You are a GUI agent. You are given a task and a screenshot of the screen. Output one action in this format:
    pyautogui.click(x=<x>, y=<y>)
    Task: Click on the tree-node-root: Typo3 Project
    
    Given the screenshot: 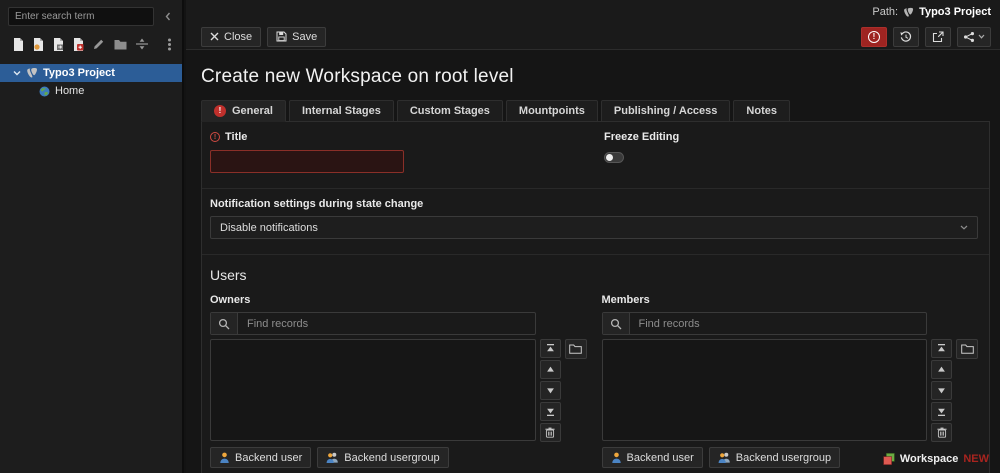 What is the action you would take?
    pyautogui.click(x=91, y=73)
    